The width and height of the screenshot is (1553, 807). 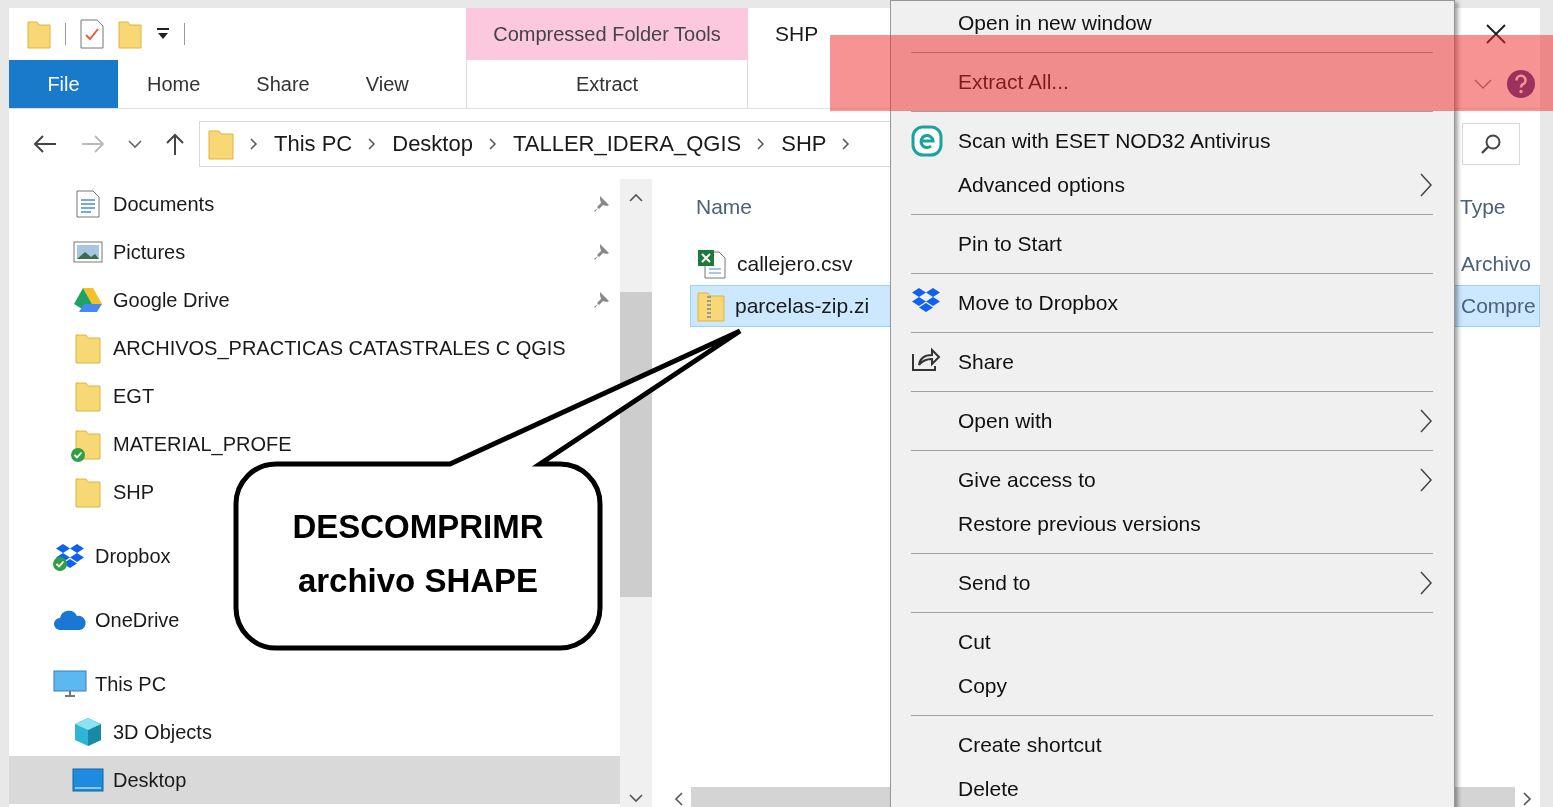 I want to click on file-type: Compre, so click(x=1499, y=306).